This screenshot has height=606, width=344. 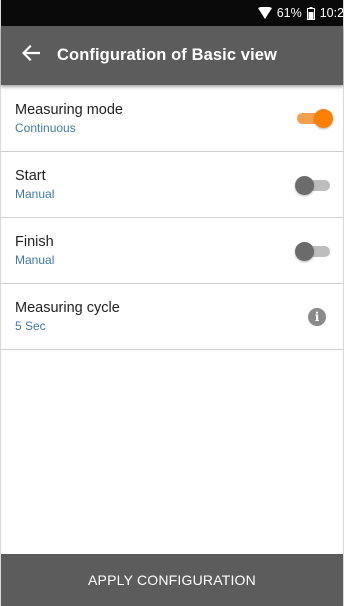 I want to click on setting-value: Continuous, so click(x=45, y=127).